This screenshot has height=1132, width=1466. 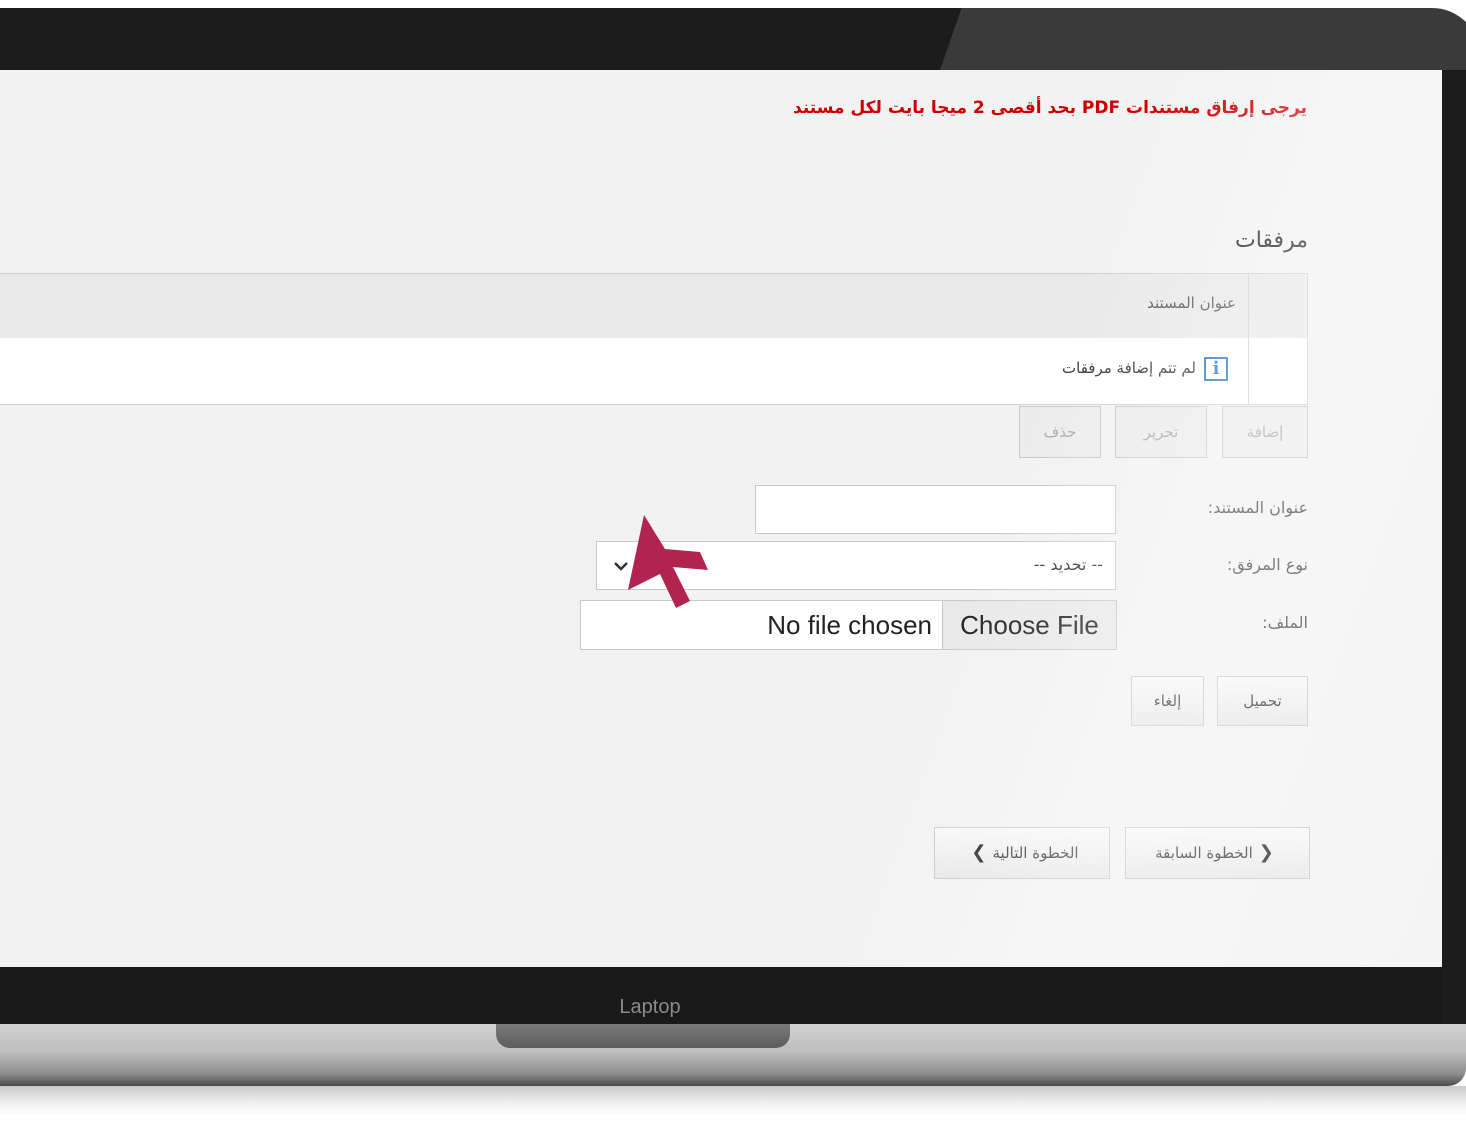 What do you see at coordinates (654, 306) in the screenshot?
I see `grid-header: عنوان المستند` at bounding box center [654, 306].